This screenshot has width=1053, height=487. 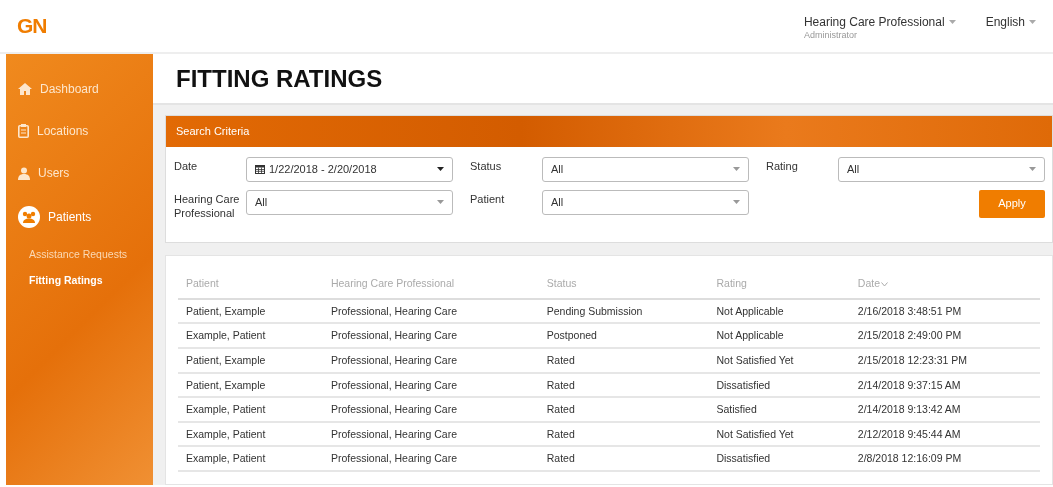 What do you see at coordinates (79, 173) in the screenshot?
I see `sidebar-item: Users` at bounding box center [79, 173].